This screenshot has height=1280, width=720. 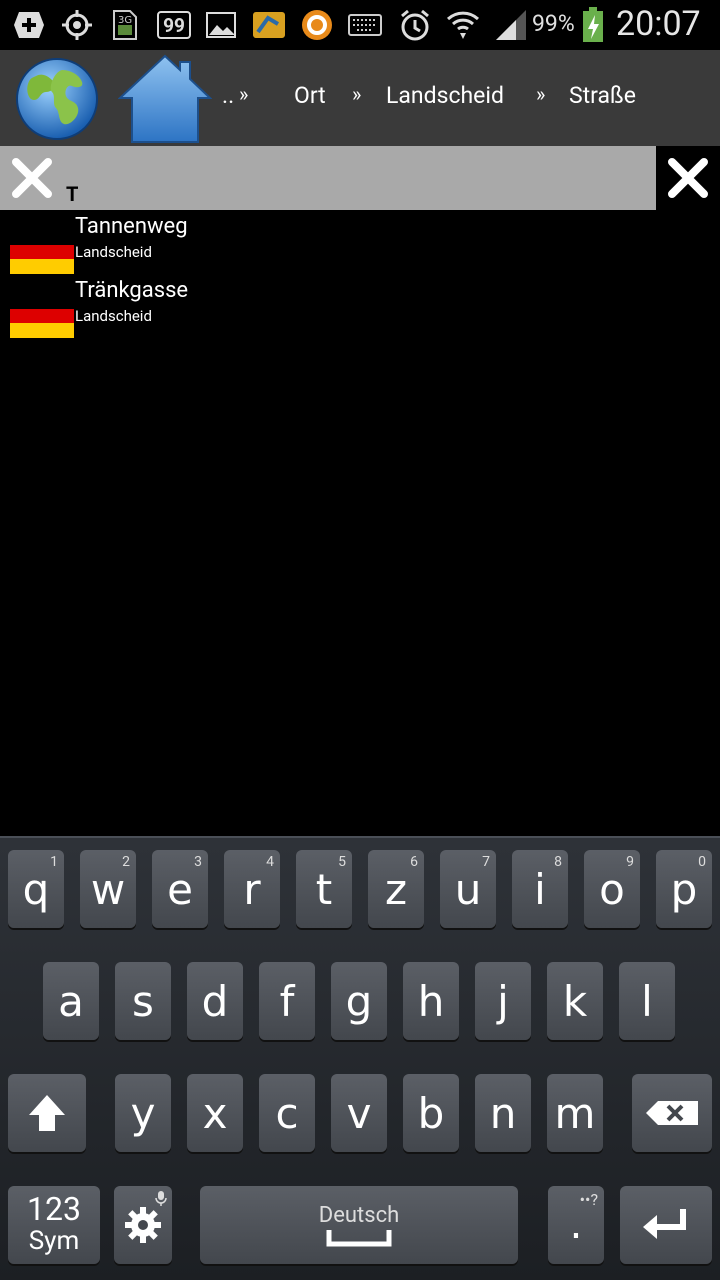 What do you see at coordinates (54, 862) in the screenshot?
I see `key-number-hint: 1` at bounding box center [54, 862].